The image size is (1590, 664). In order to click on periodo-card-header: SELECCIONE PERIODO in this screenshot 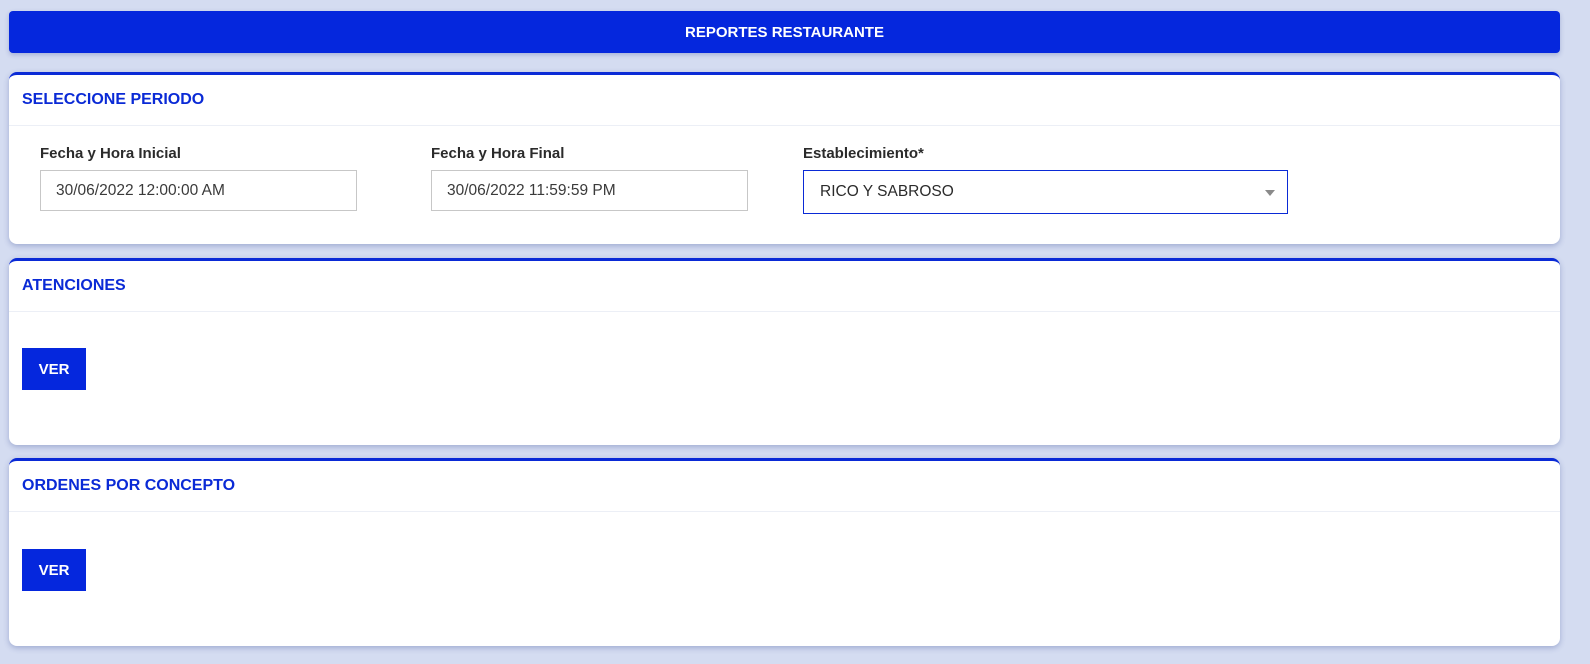, I will do `click(784, 100)`.